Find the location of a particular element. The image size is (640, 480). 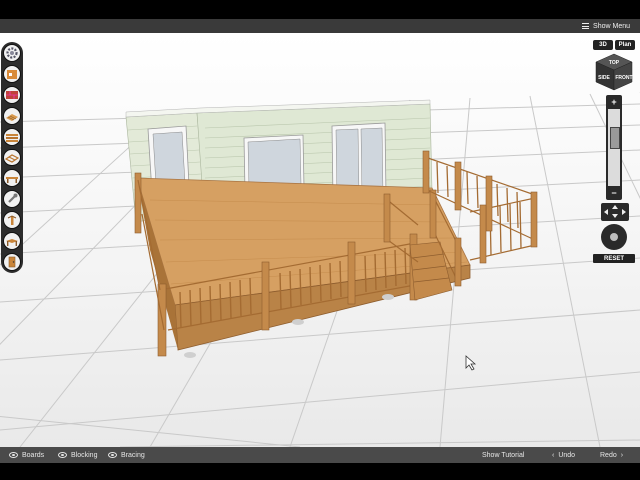

cube-top-label: TOP is located at coordinates (614, 63).